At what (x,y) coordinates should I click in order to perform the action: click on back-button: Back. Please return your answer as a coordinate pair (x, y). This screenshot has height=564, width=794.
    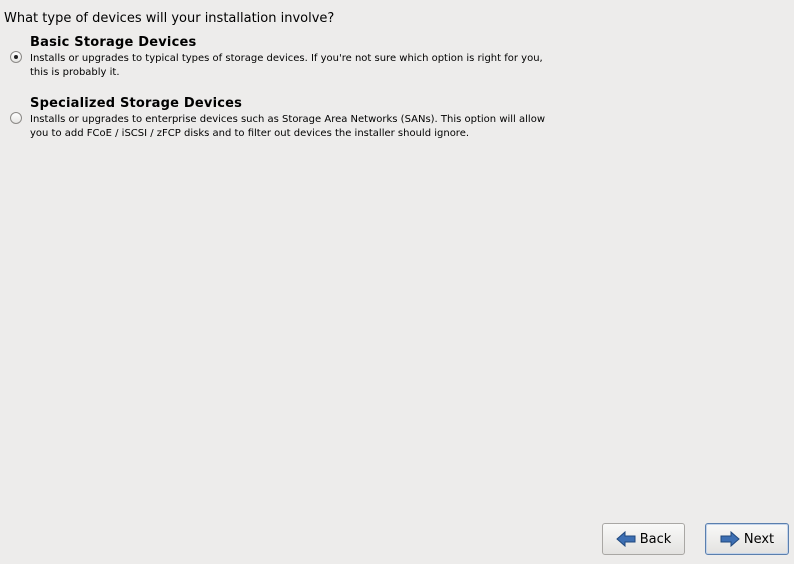
    Looking at the image, I should click on (643, 539).